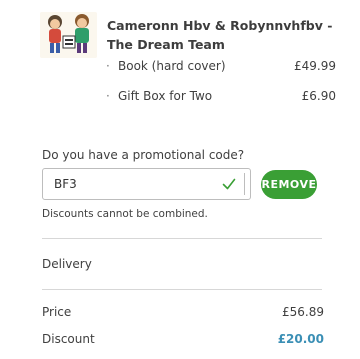  Describe the element at coordinates (67, 264) in the screenshot. I see `delivery-label: Delivery` at that location.